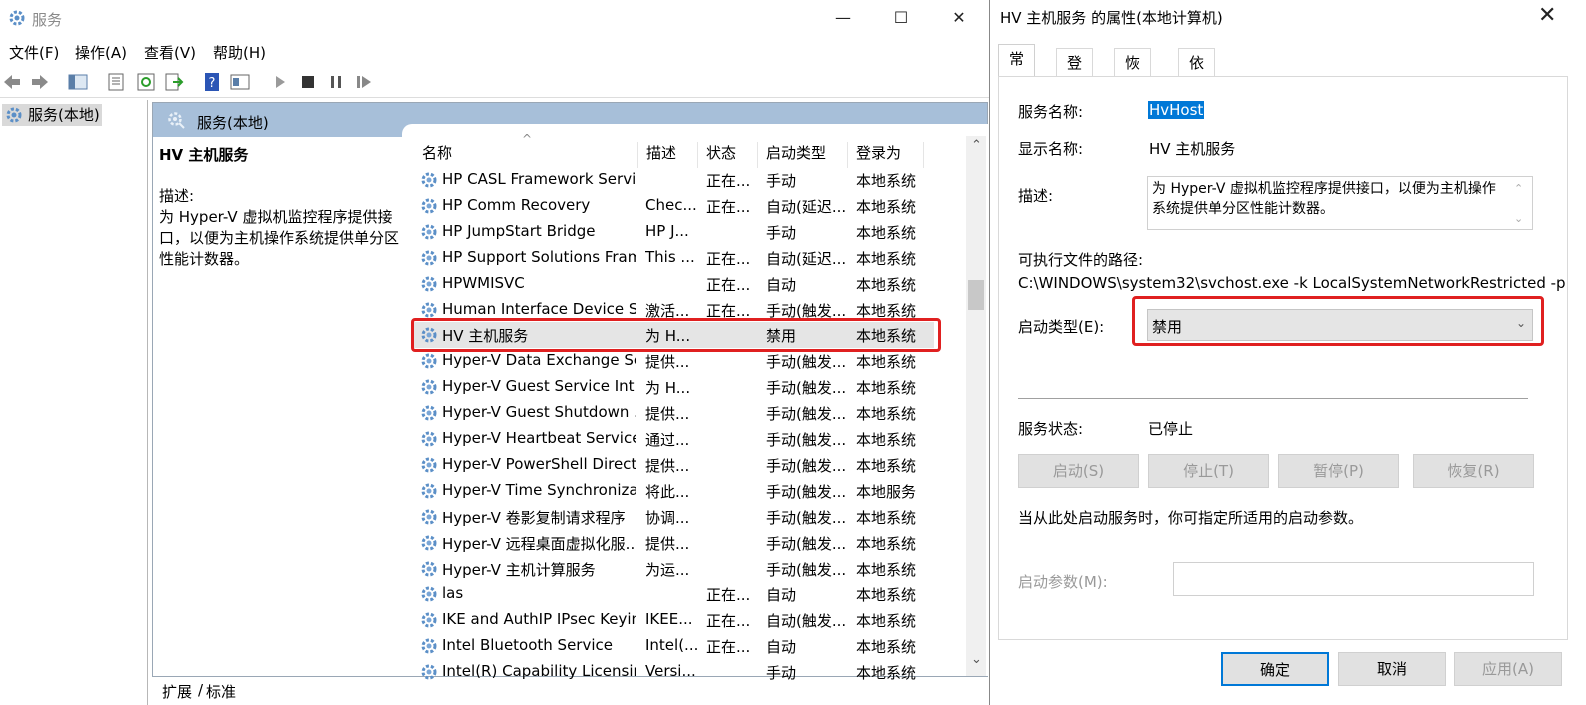  What do you see at coordinates (1017, 70) in the screenshot?
I see `tab-general: 常规` at bounding box center [1017, 70].